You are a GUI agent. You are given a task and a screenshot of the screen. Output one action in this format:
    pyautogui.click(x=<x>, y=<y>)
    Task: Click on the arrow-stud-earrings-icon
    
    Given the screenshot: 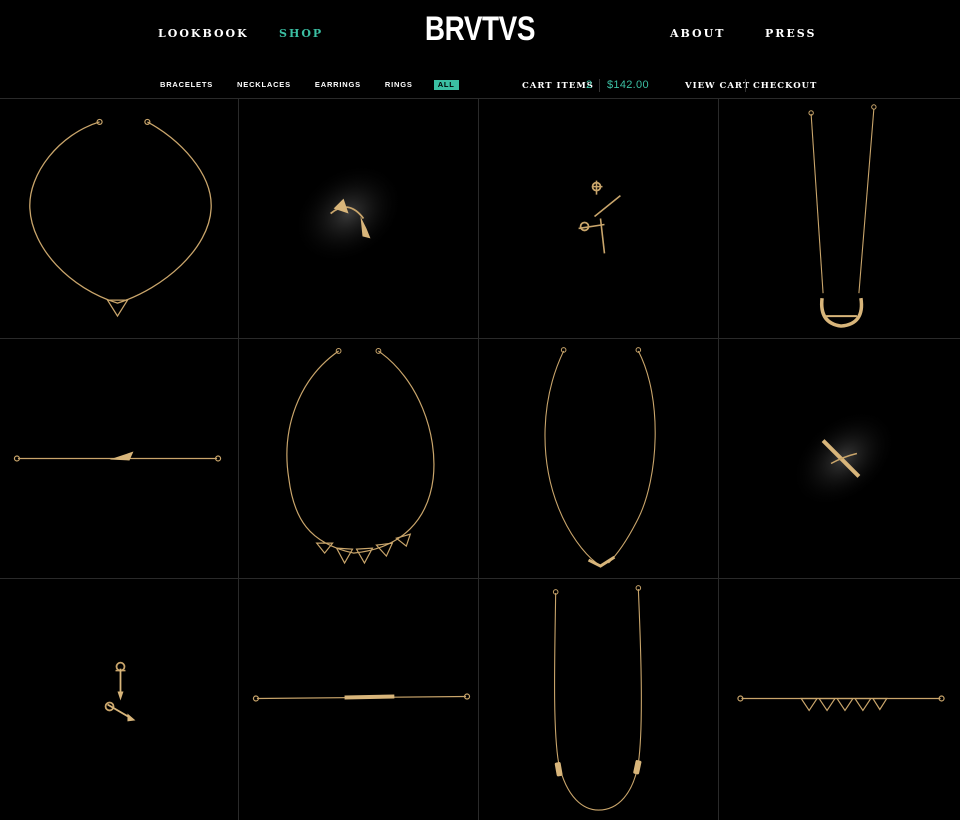 What is the action you would take?
    pyautogui.click(x=120, y=691)
    